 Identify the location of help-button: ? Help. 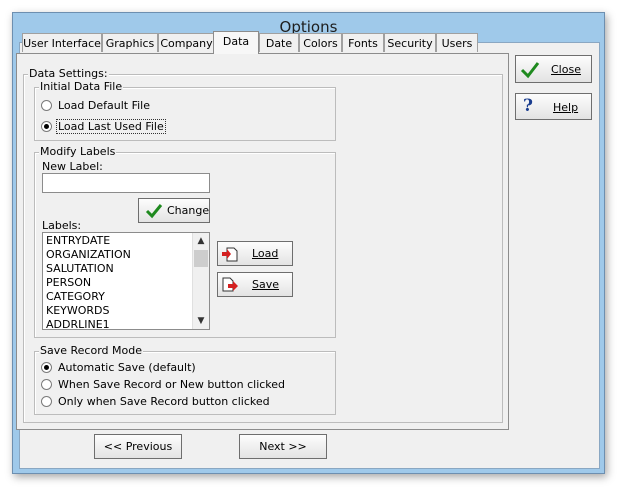
(553, 106).